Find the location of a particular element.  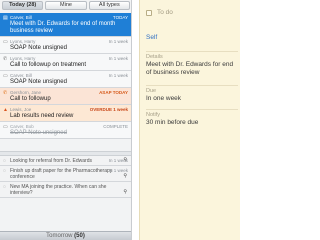

tomorrow-count: (50) is located at coordinates (79, 236).